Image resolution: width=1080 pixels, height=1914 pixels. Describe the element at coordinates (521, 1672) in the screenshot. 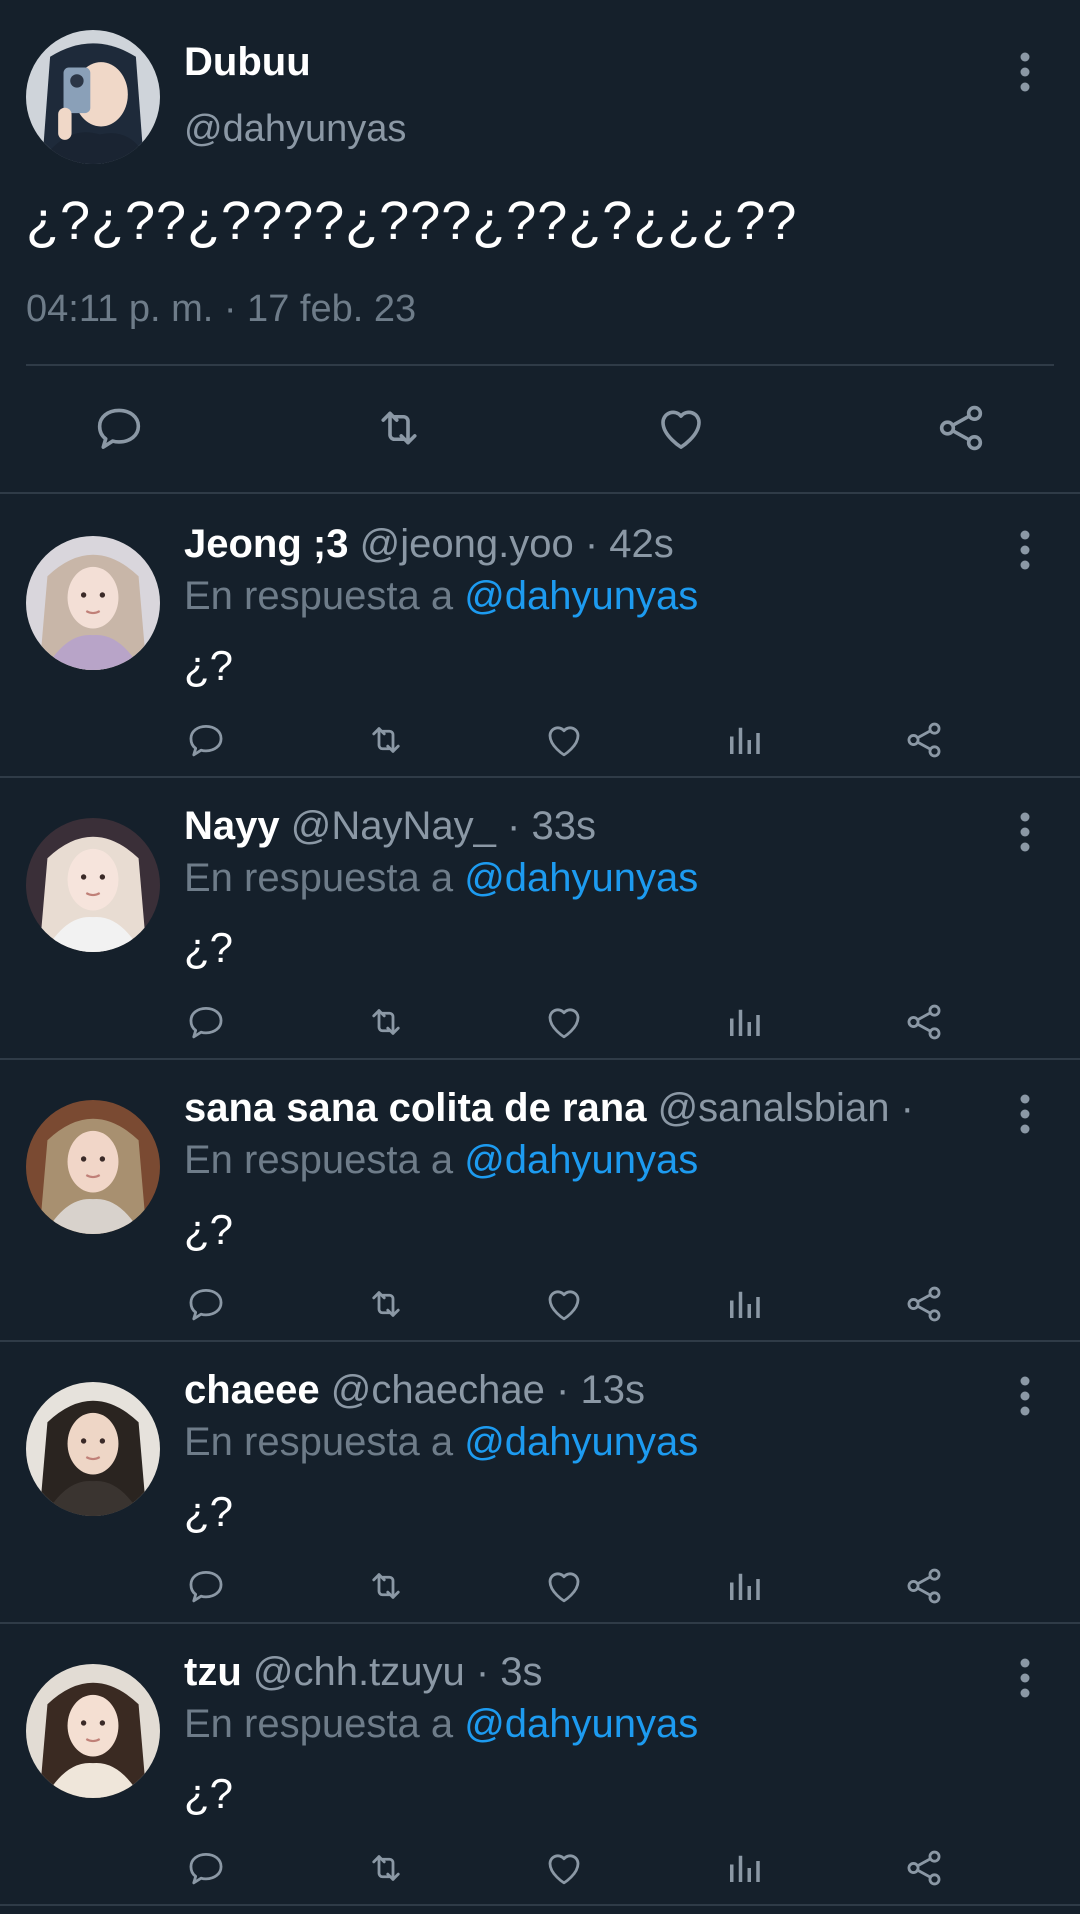

I see `reply-time: 3s` at that location.